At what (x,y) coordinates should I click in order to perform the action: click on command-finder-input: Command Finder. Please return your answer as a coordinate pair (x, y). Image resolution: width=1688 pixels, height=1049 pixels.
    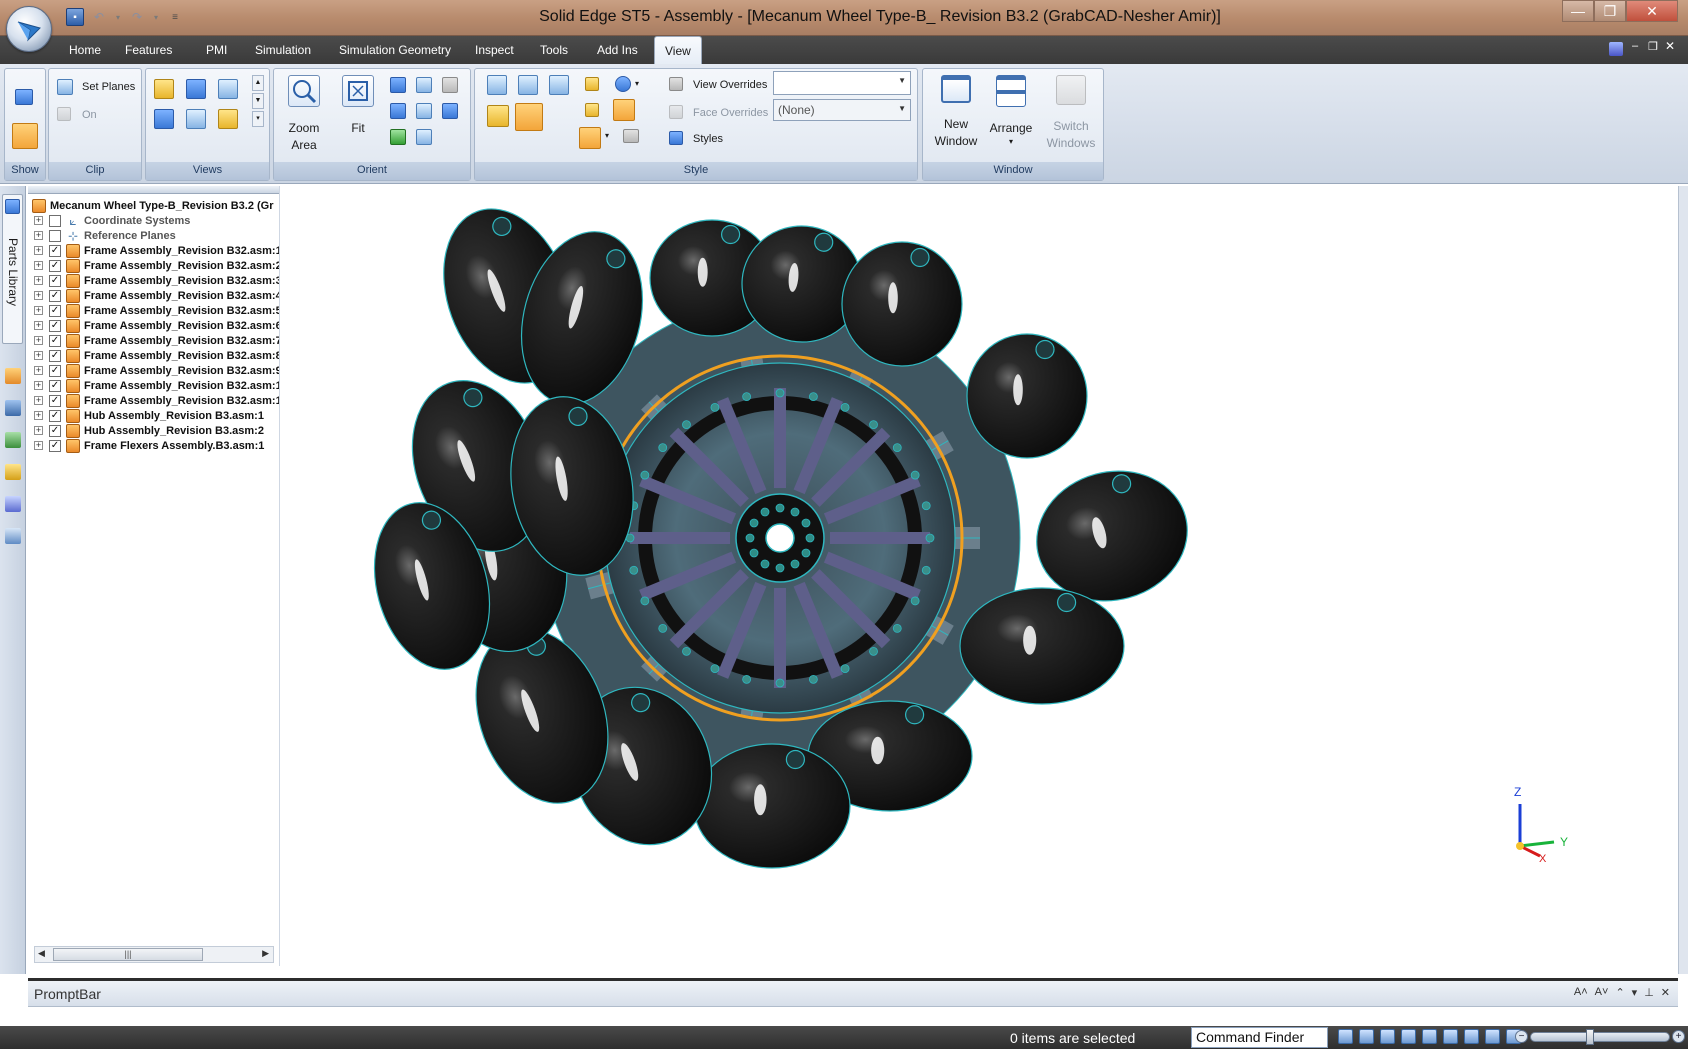
    Looking at the image, I should click on (1259, 1037).